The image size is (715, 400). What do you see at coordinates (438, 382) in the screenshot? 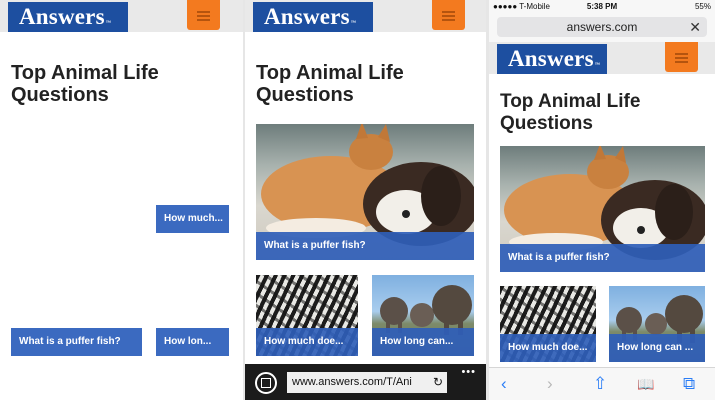
I see `refresh-icon: ↻` at bounding box center [438, 382].